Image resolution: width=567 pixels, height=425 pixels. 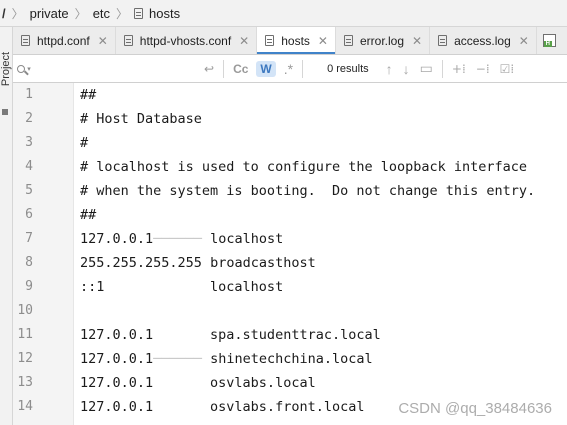 I want to click on tab-httpd-conf: httpd.conf ✕, so click(x=64, y=40).